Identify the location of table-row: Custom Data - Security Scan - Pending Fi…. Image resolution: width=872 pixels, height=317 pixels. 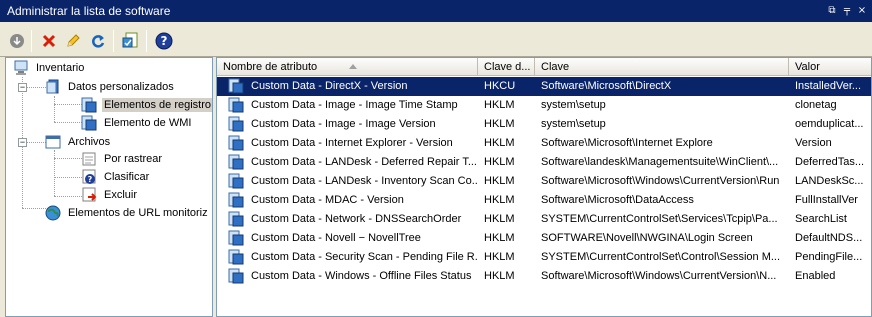
(544, 257).